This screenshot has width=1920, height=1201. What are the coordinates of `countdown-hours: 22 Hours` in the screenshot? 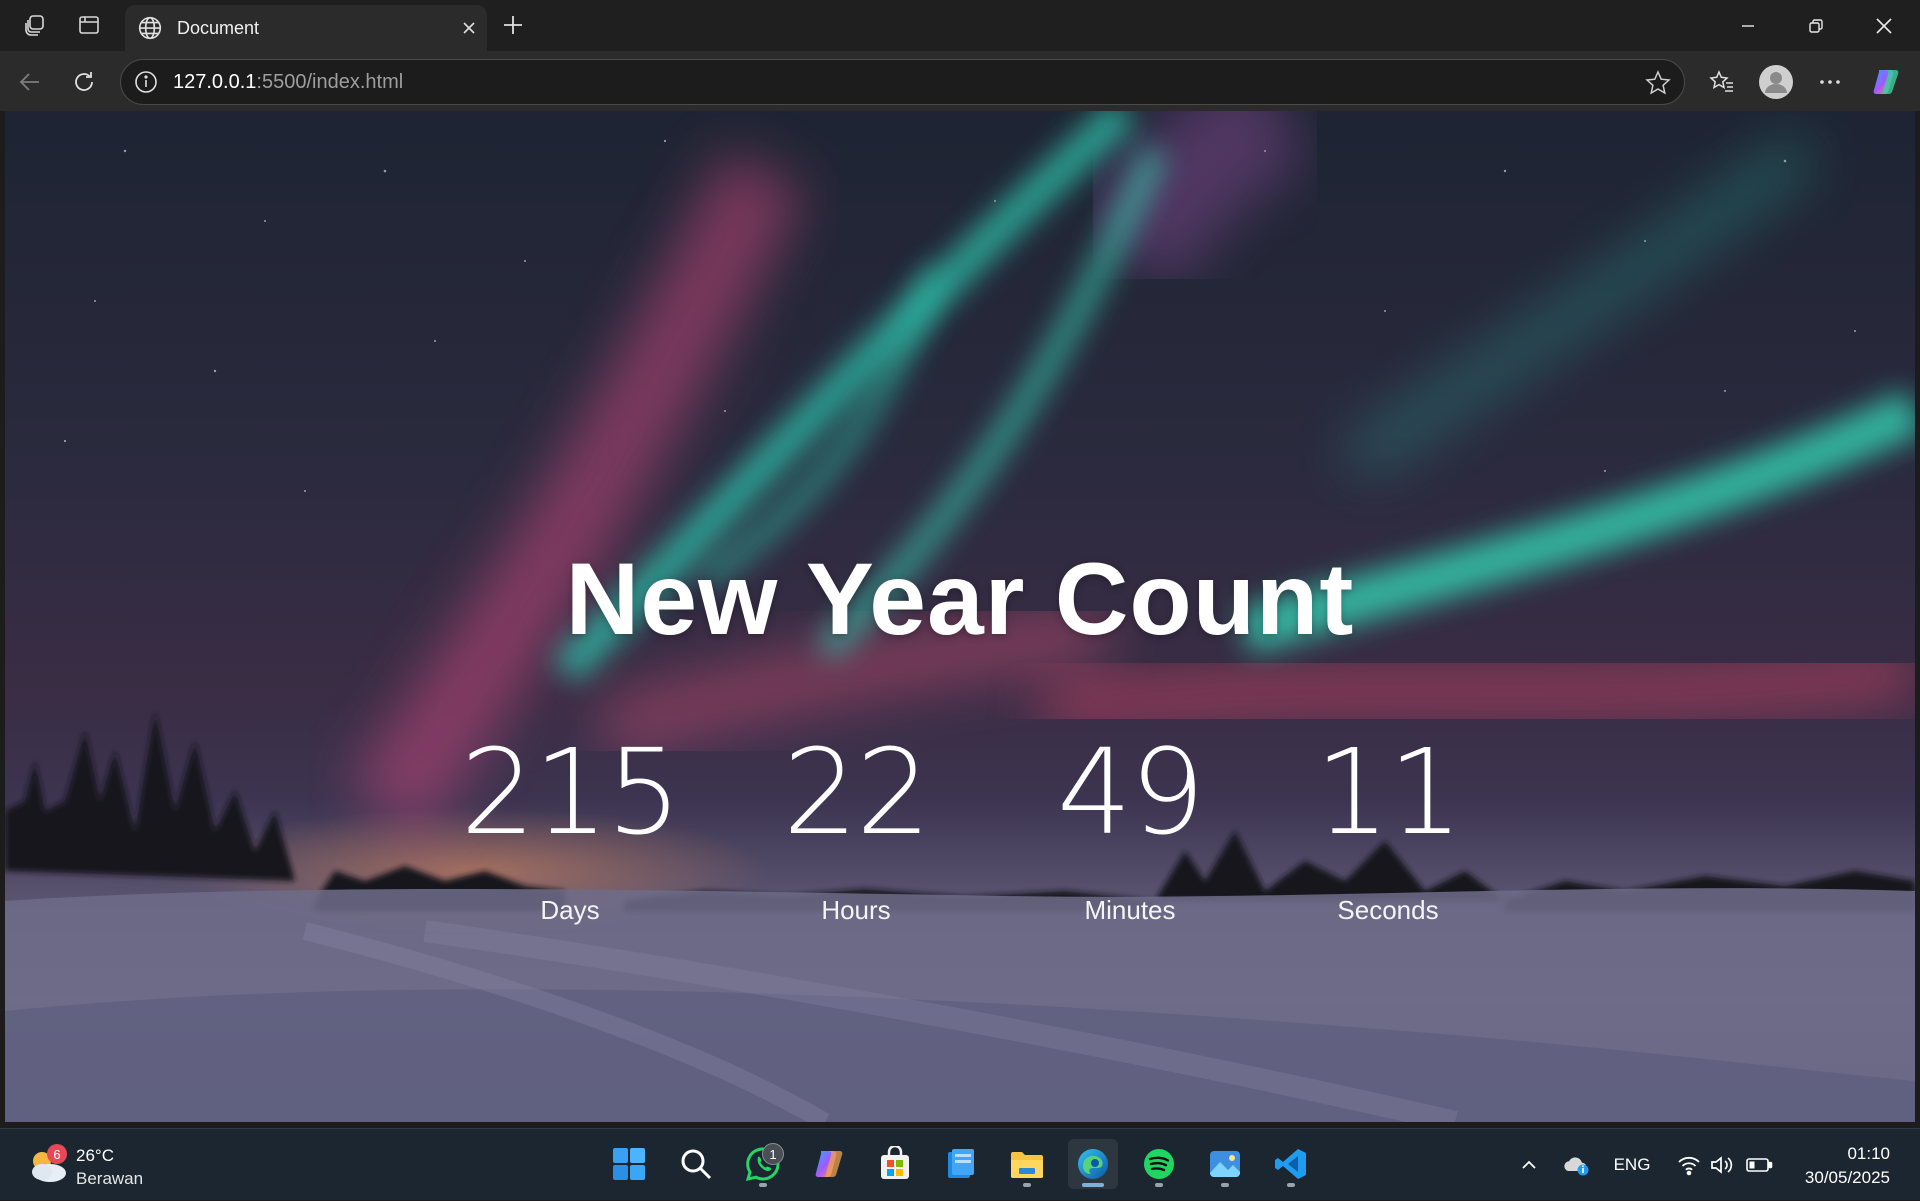 It's located at (856, 824).